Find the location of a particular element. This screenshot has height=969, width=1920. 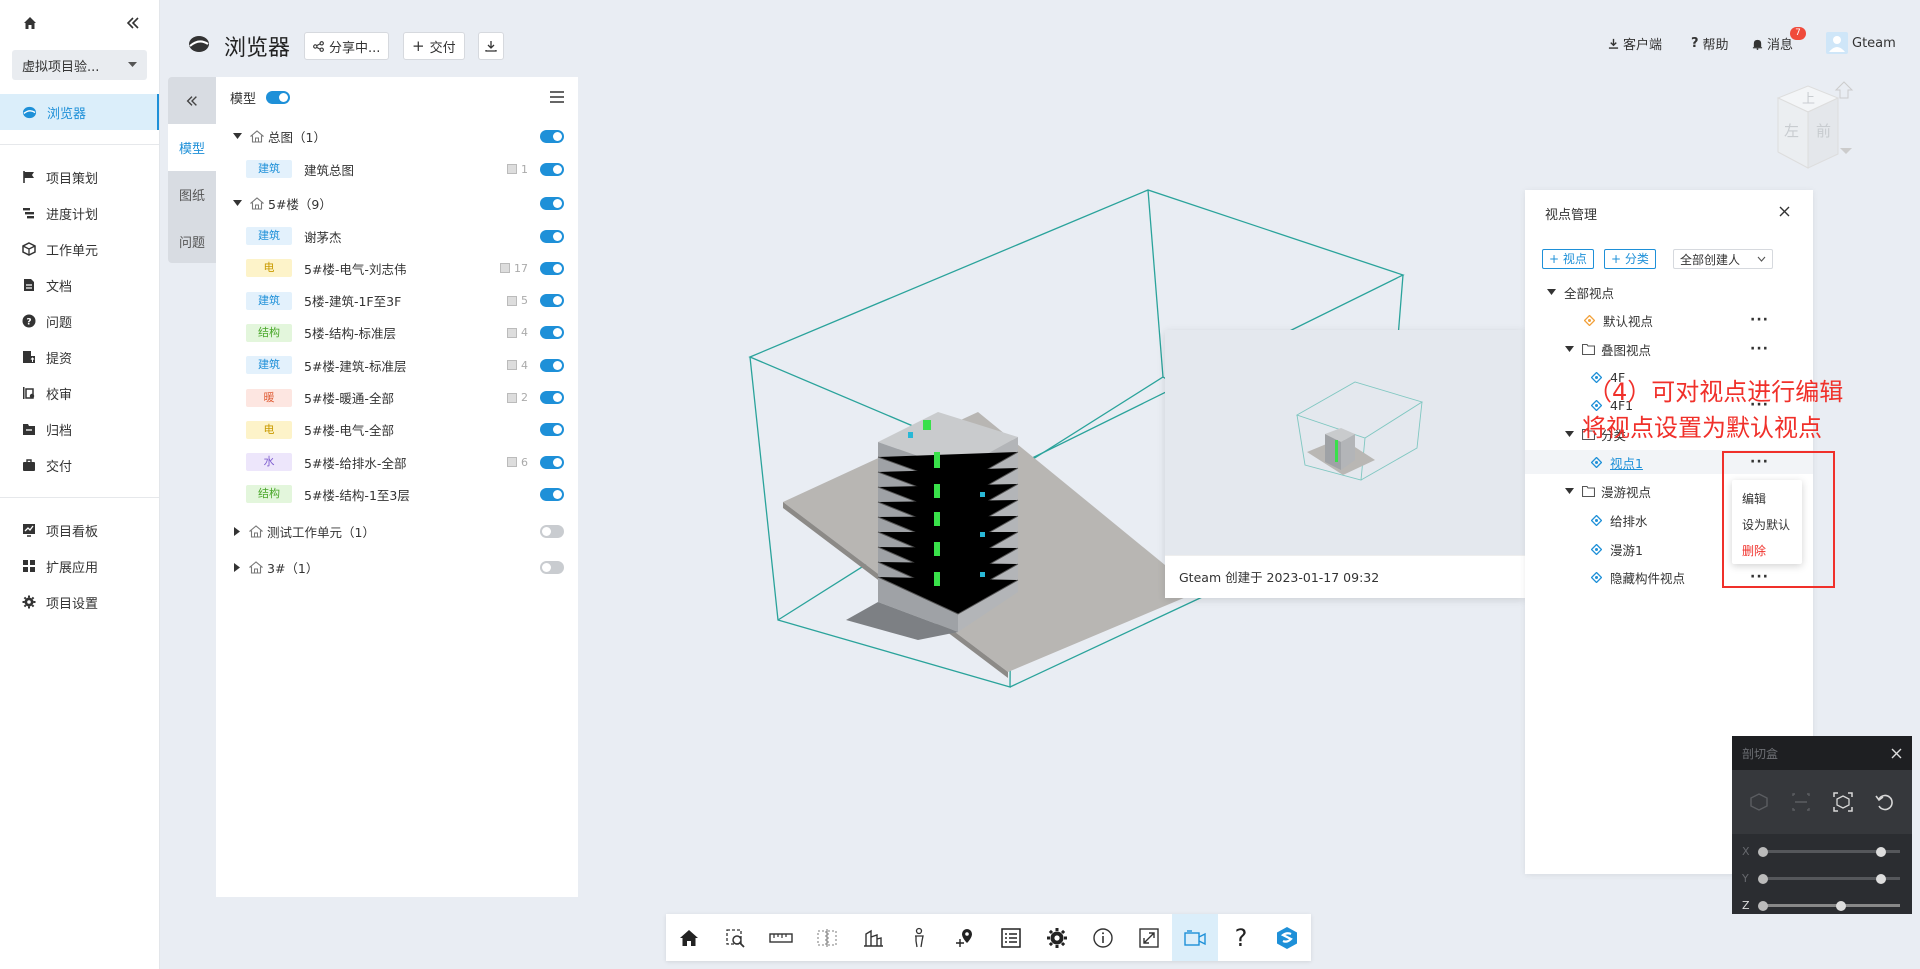

menu-icon is located at coordinates (557, 97).